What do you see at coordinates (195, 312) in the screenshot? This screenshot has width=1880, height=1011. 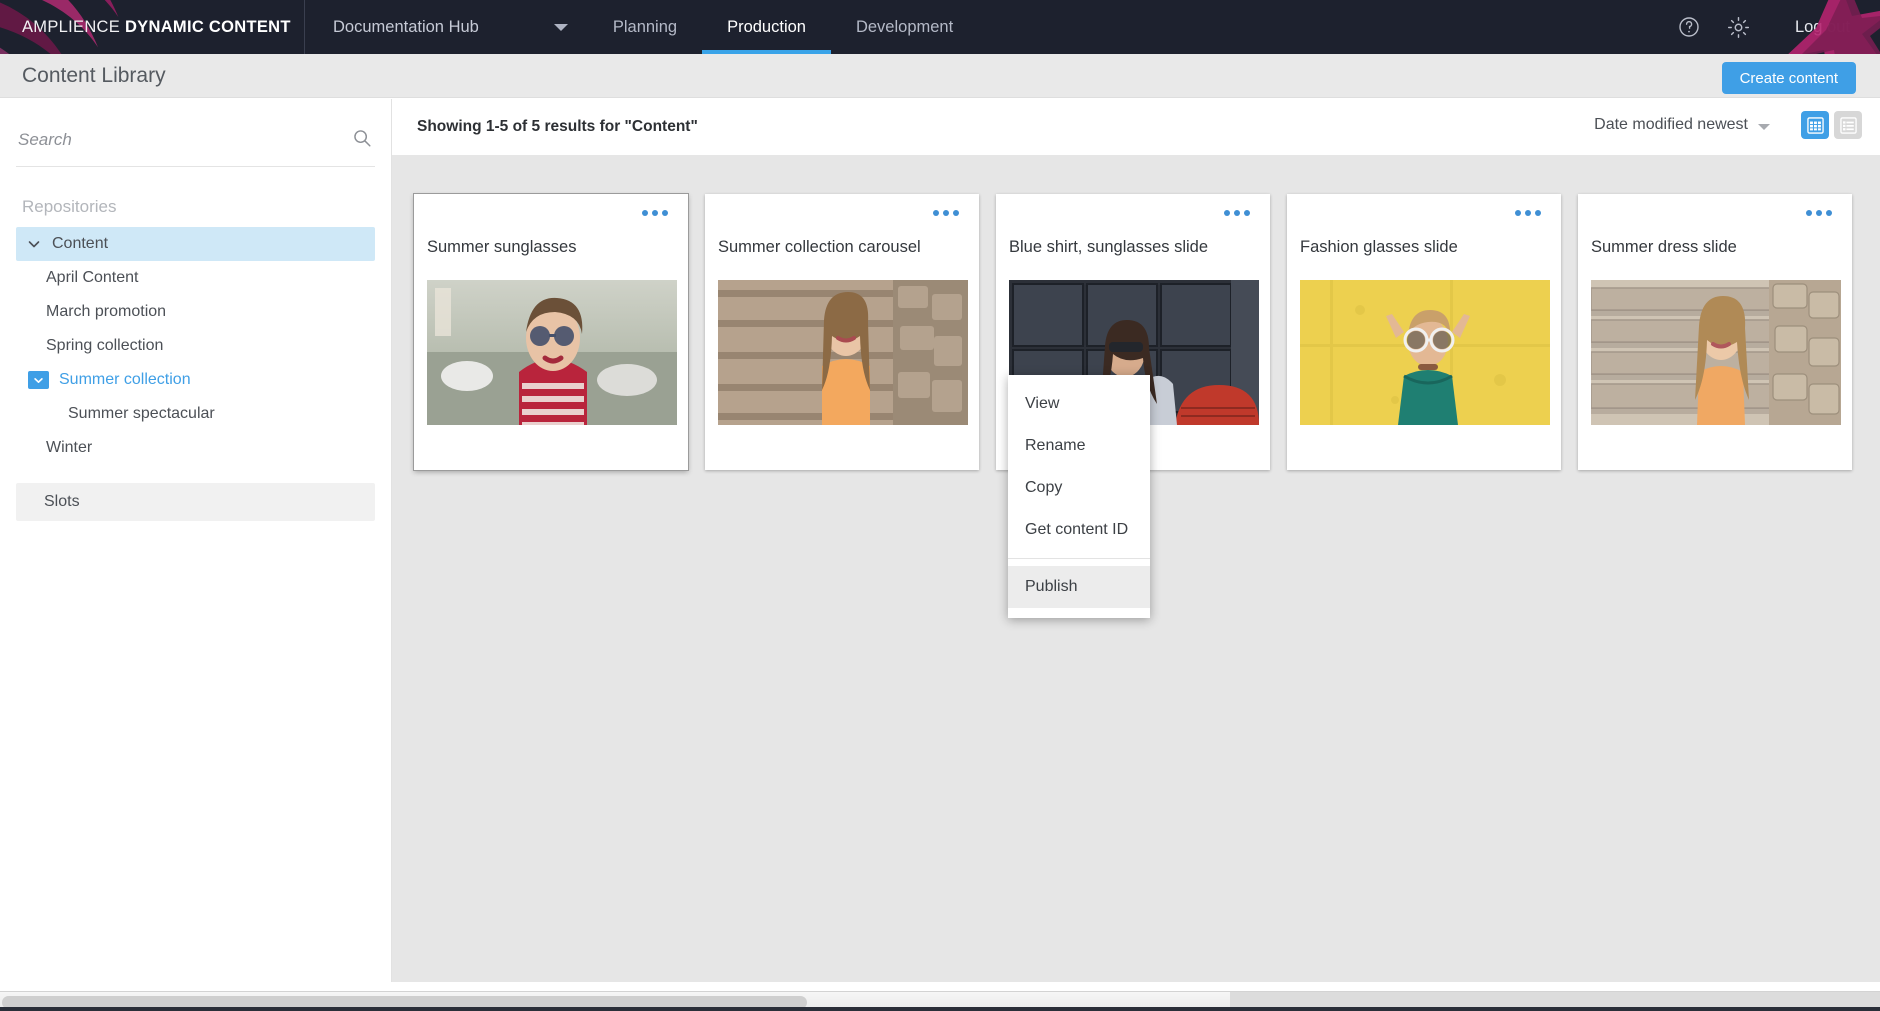 I see `sidebar-item-march-promotion: March promotion` at bounding box center [195, 312].